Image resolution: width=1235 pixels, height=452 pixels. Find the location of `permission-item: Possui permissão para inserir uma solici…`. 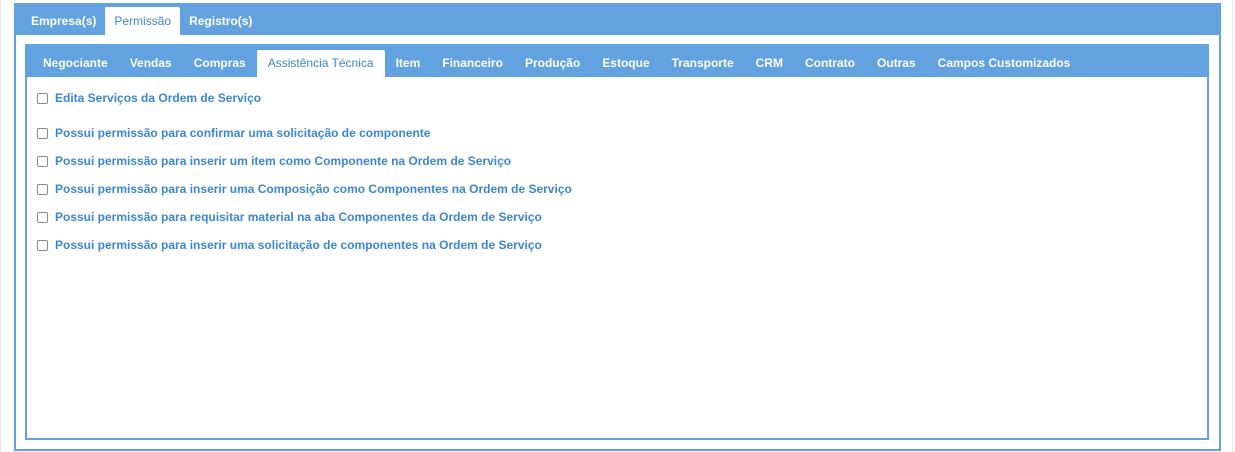

permission-item: Possui permissão para inserir uma solici… is located at coordinates (304, 245).